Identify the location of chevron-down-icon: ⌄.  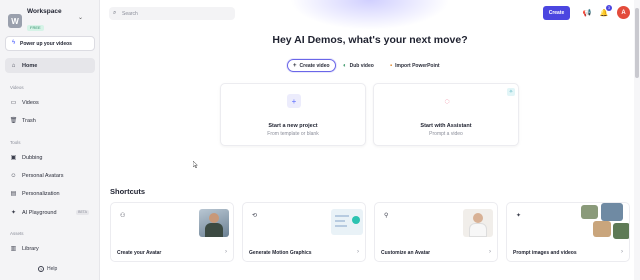
(80, 17).